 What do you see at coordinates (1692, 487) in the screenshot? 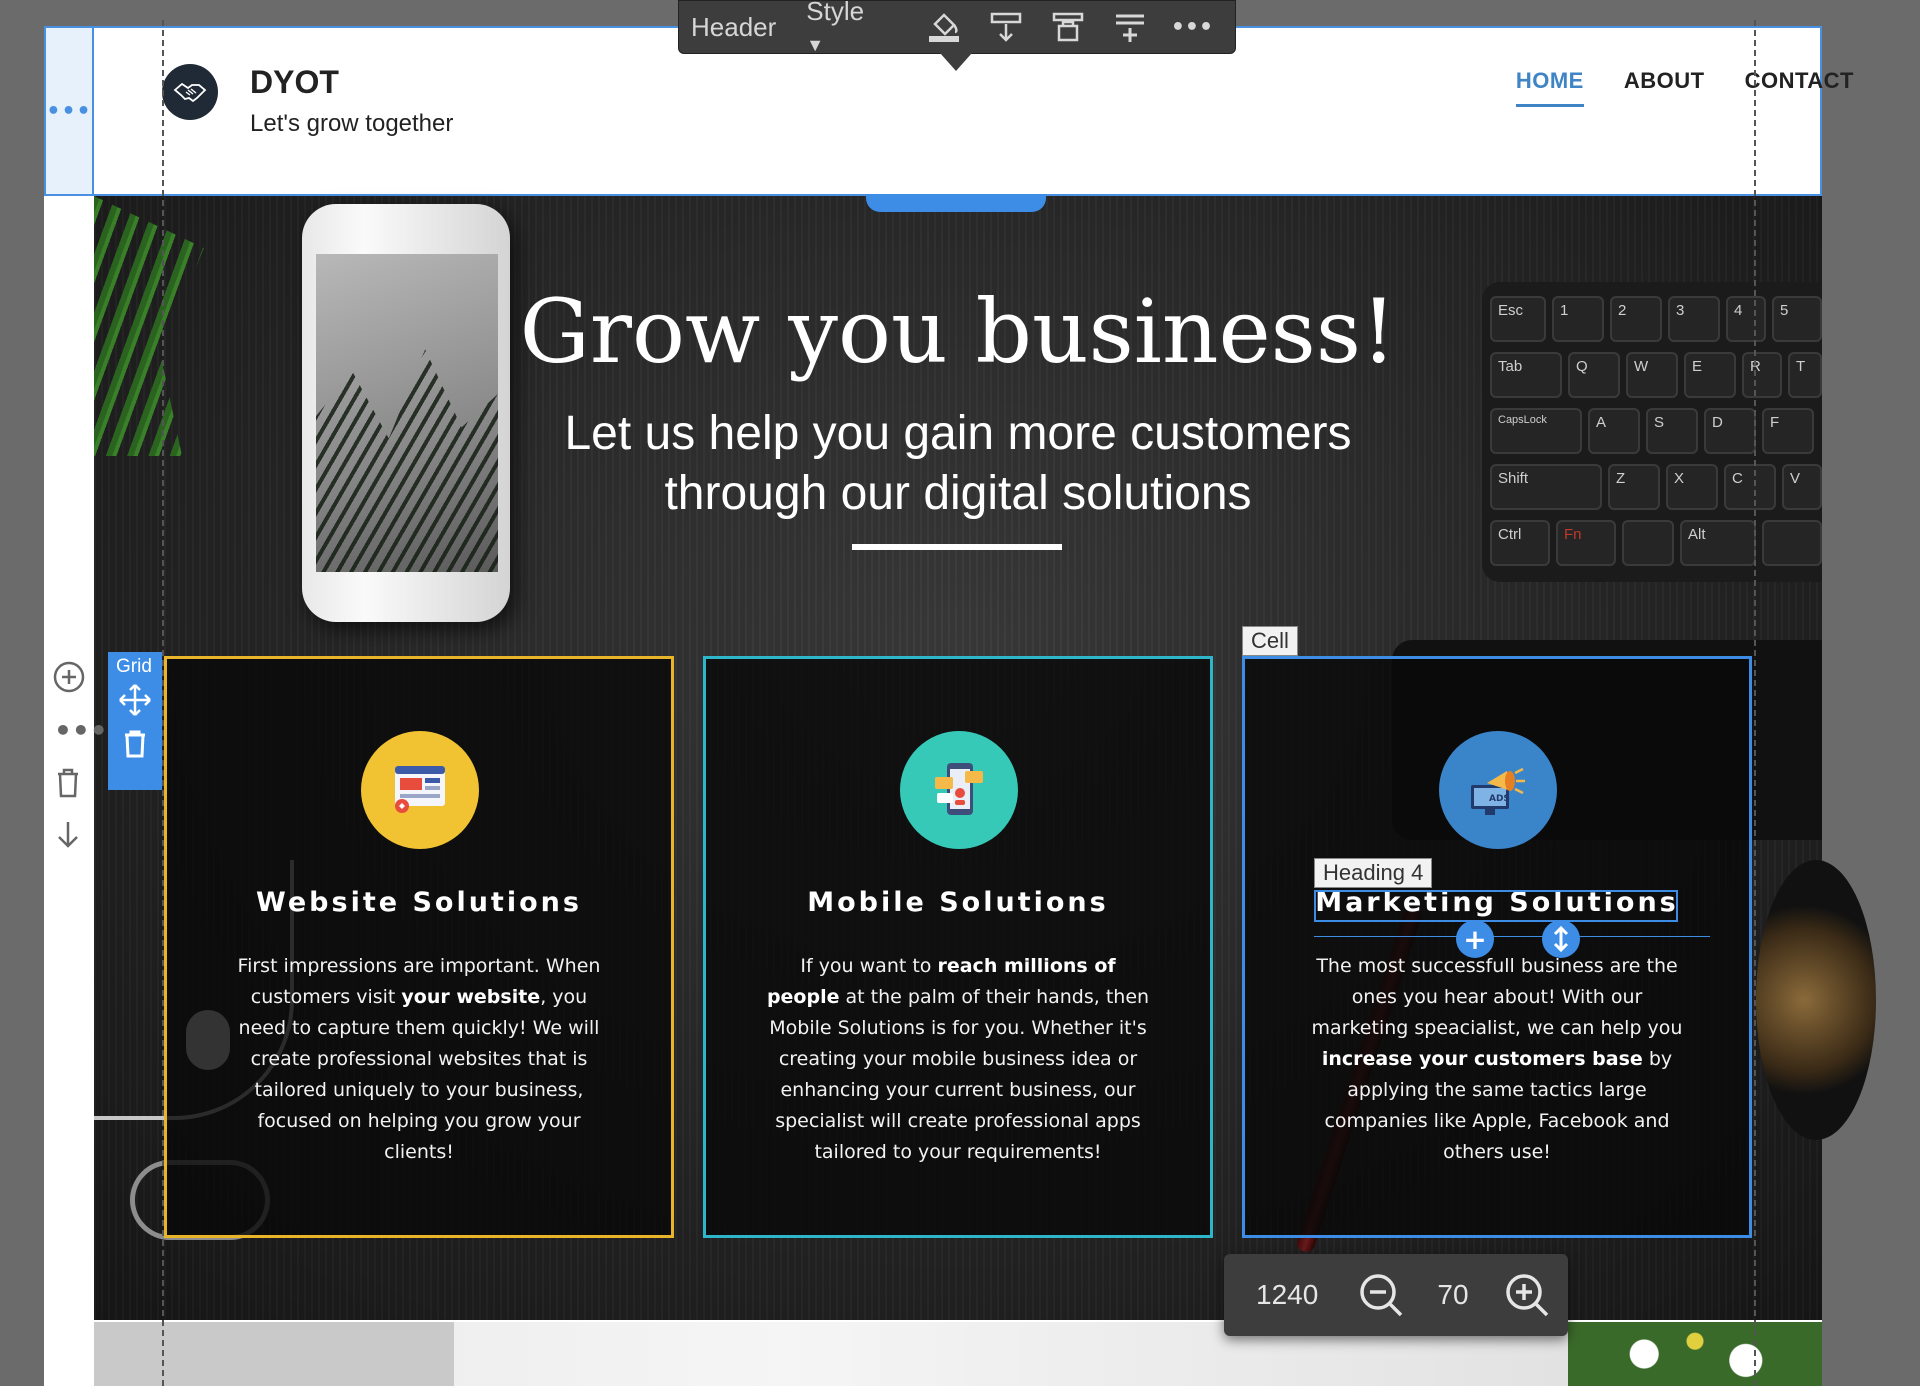
I see `key: X` at bounding box center [1692, 487].